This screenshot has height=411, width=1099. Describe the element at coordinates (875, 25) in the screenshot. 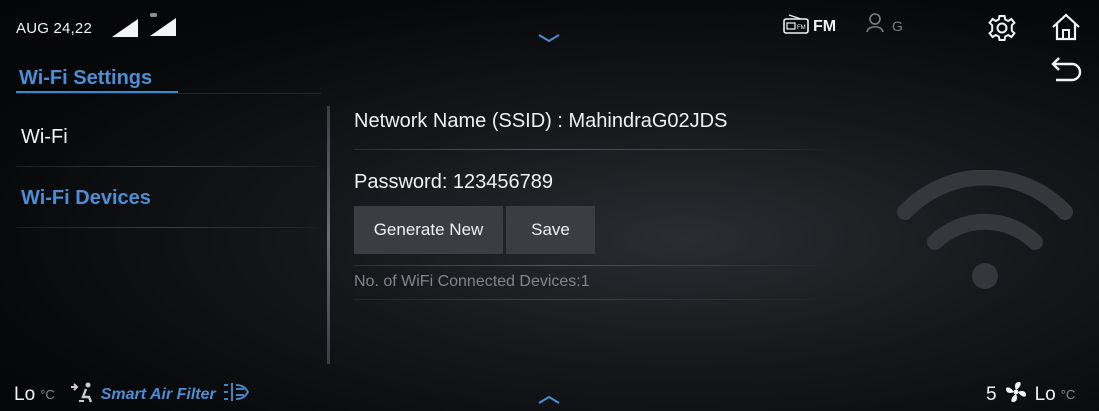

I see `user-icon` at that location.